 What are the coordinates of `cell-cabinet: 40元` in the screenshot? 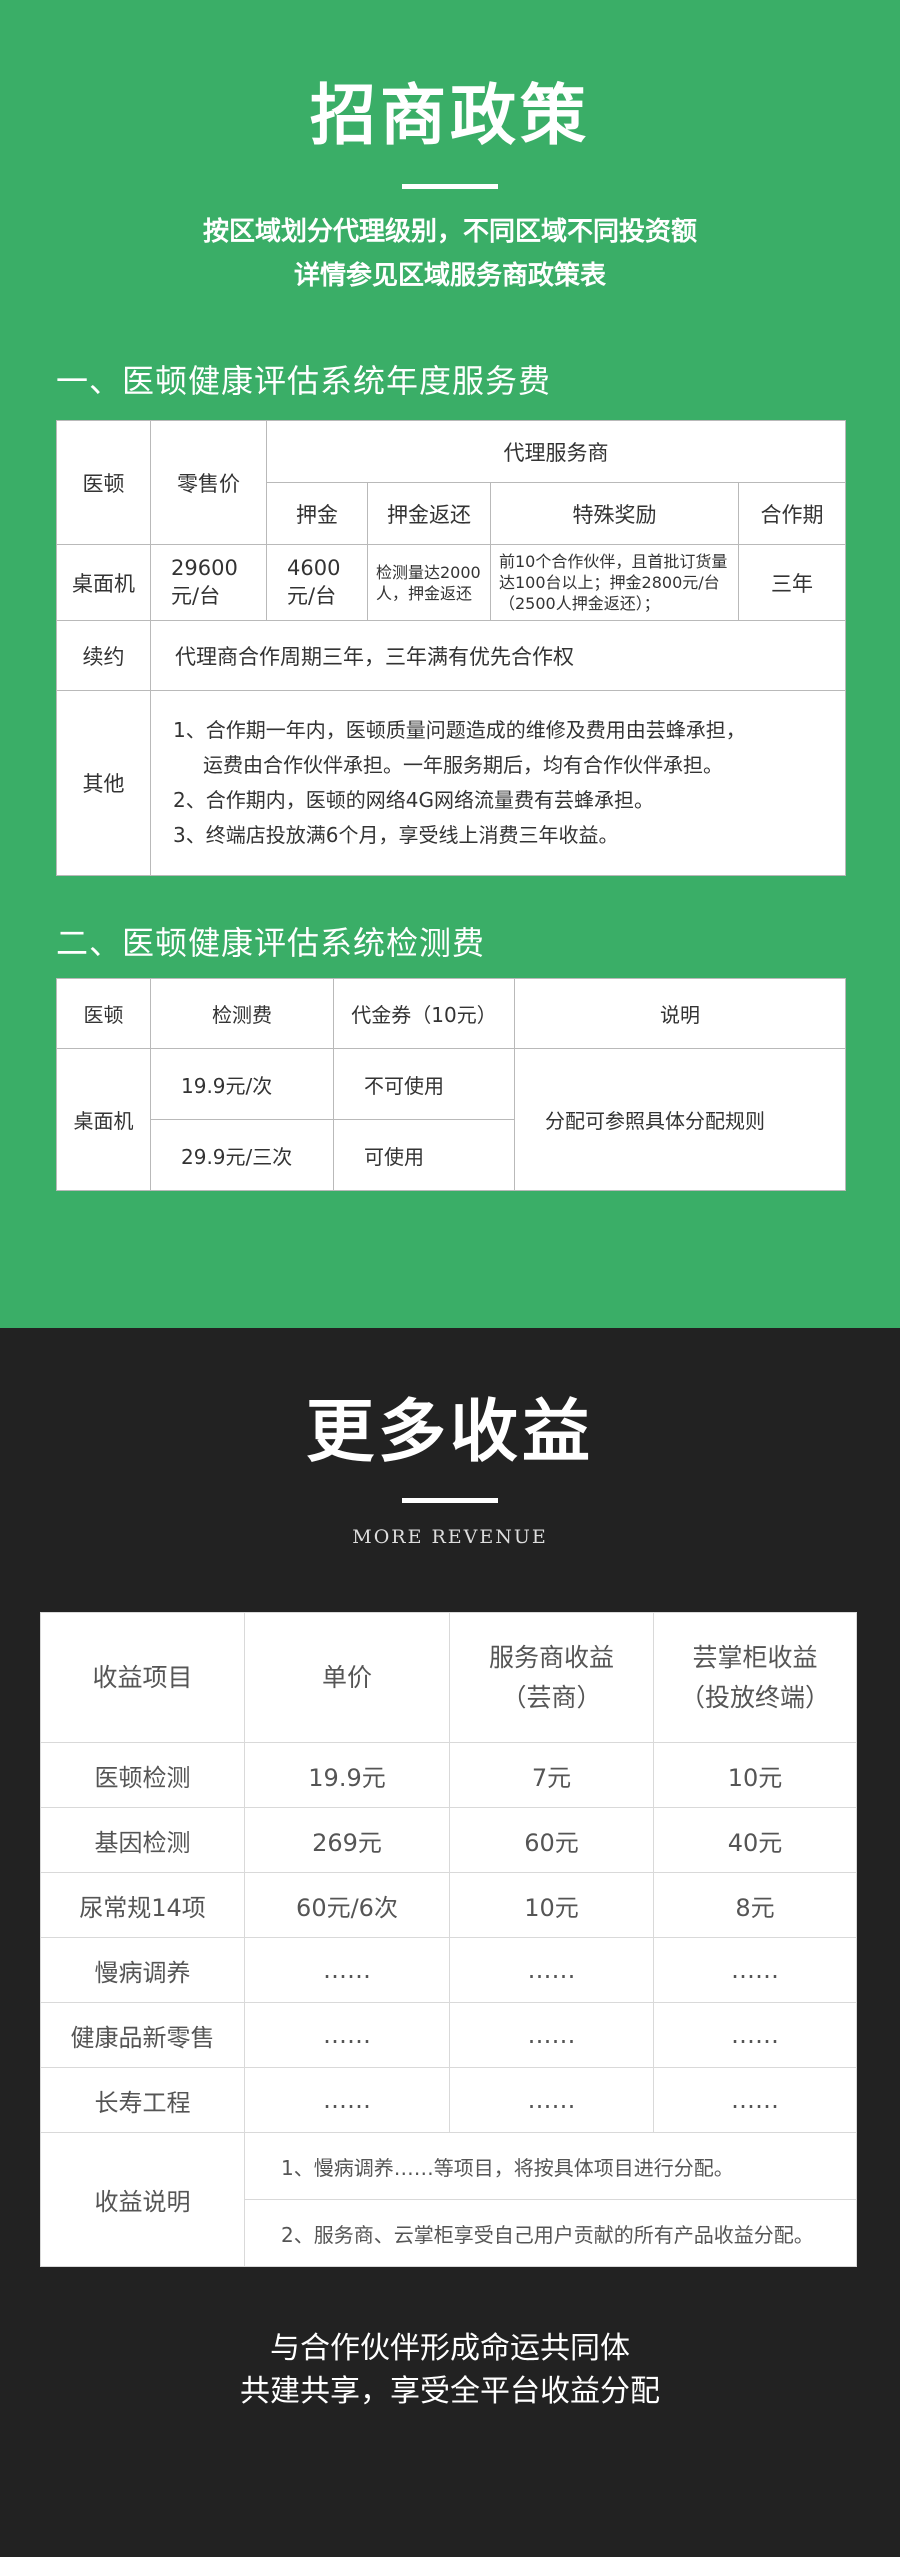 It's located at (755, 1840).